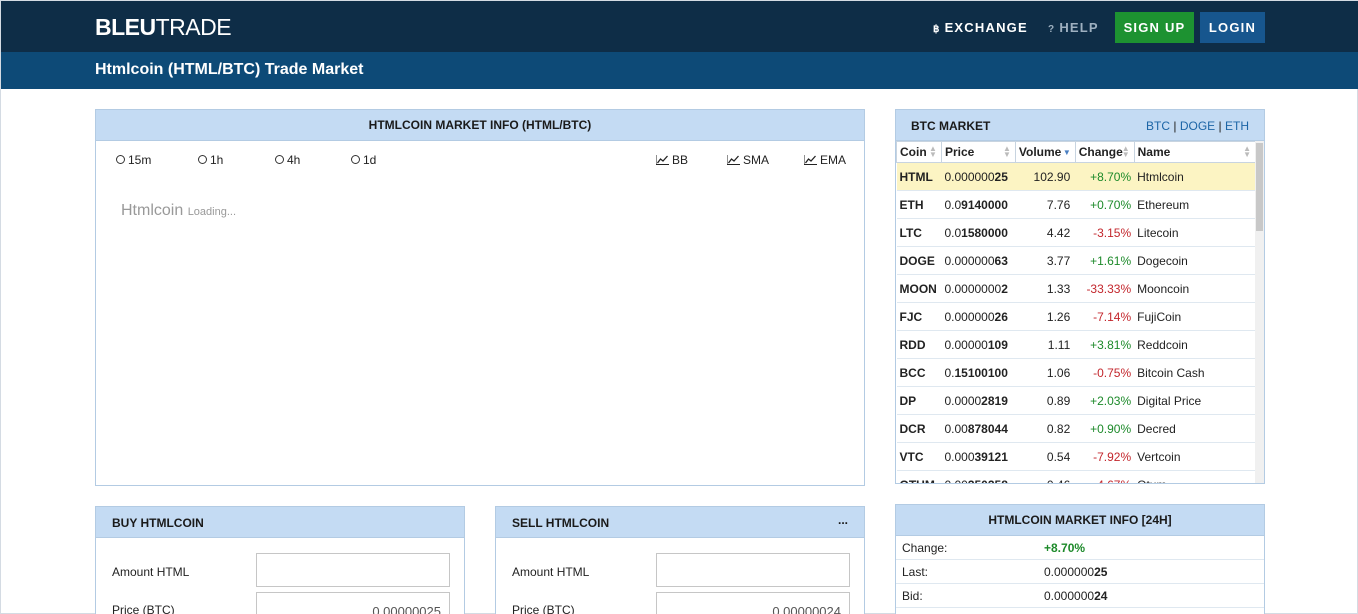  What do you see at coordinates (1076, 572) in the screenshot?
I see `last-value: 0.00000025` at bounding box center [1076, 572].